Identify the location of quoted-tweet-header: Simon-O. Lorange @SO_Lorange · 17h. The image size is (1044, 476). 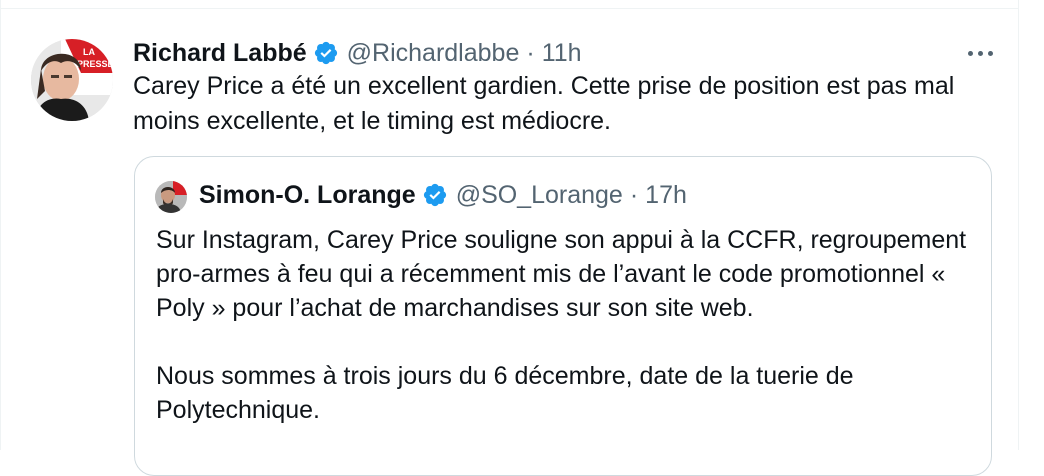
(443, 195).